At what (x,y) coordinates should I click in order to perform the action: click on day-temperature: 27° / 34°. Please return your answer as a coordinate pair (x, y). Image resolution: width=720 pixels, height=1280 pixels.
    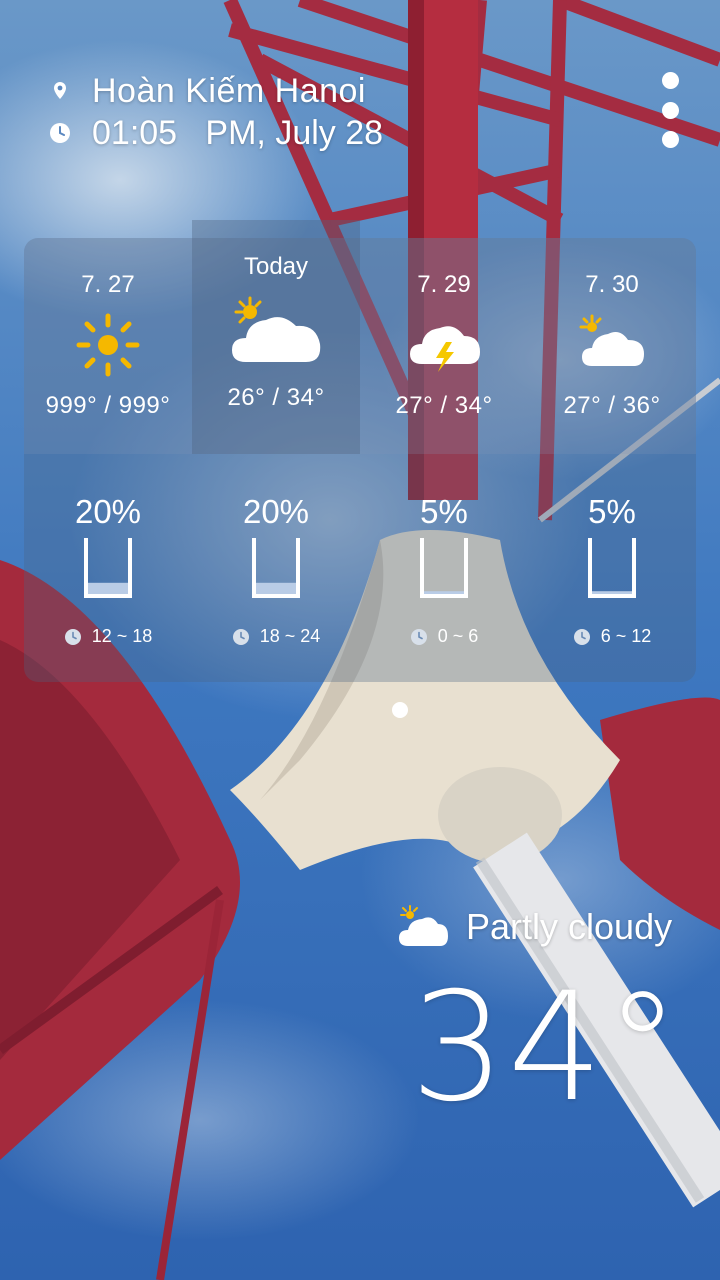
    Looking at the image, I should click on (444, 405).